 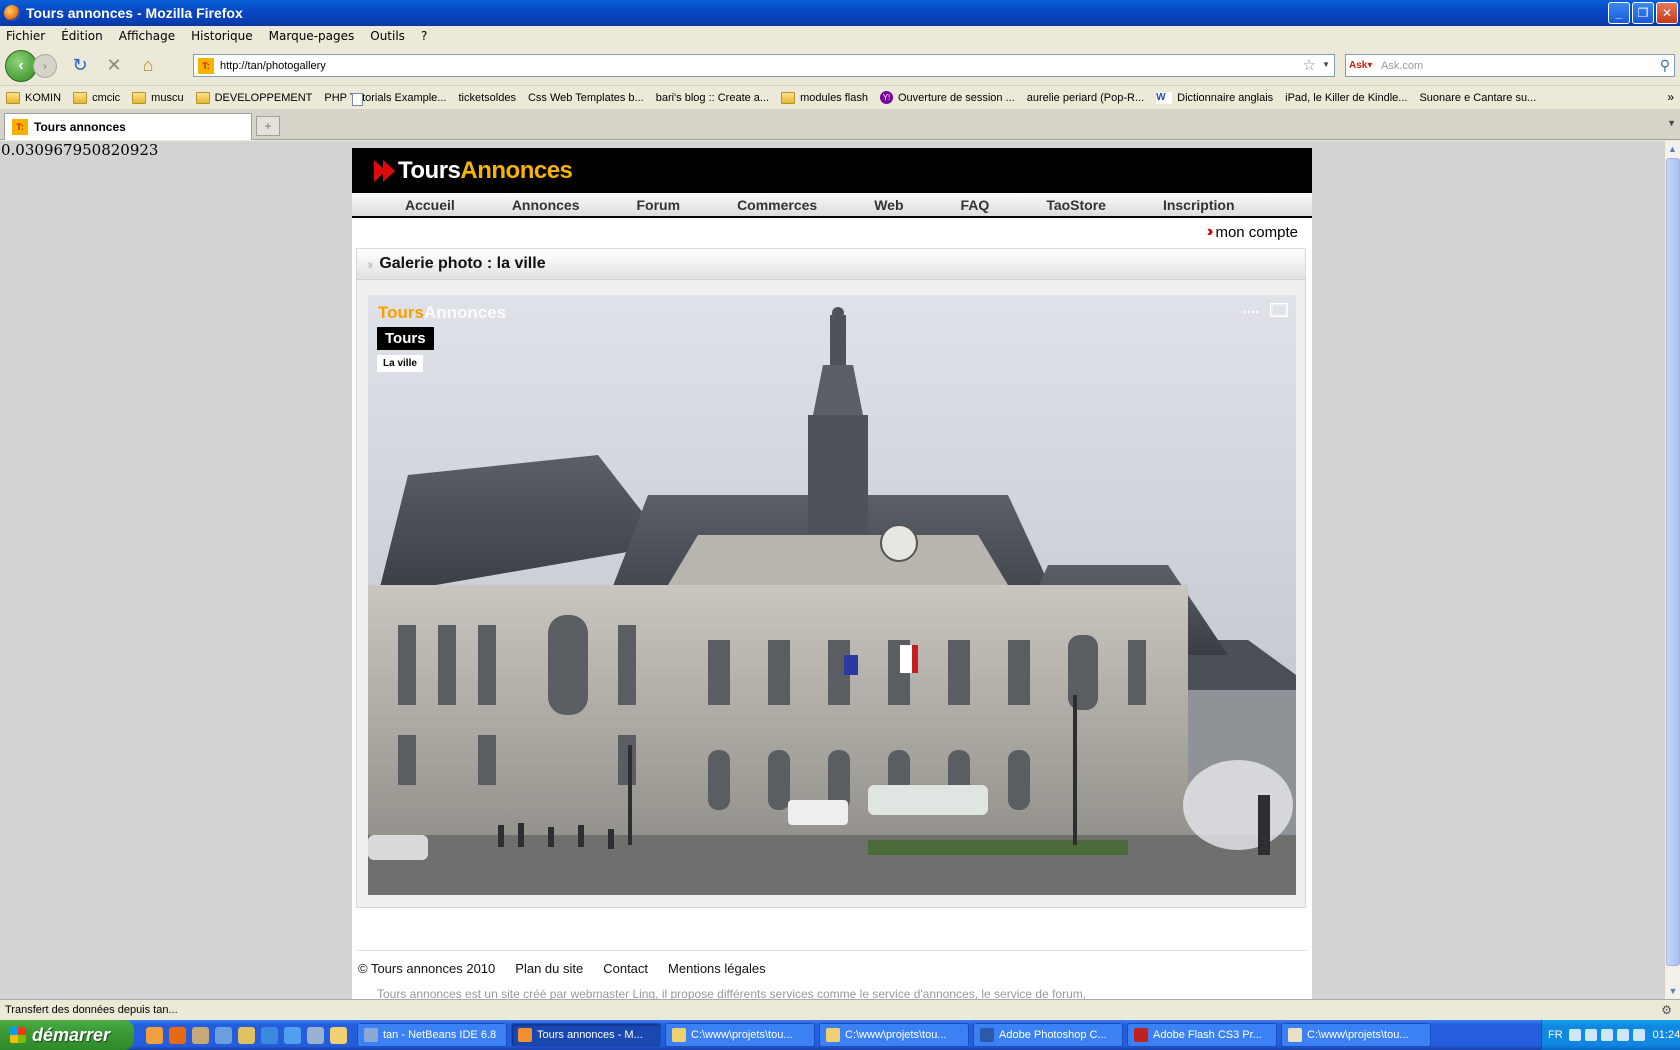 I want to click on nav-annonces: Annonces, so click(x=546, y=205).